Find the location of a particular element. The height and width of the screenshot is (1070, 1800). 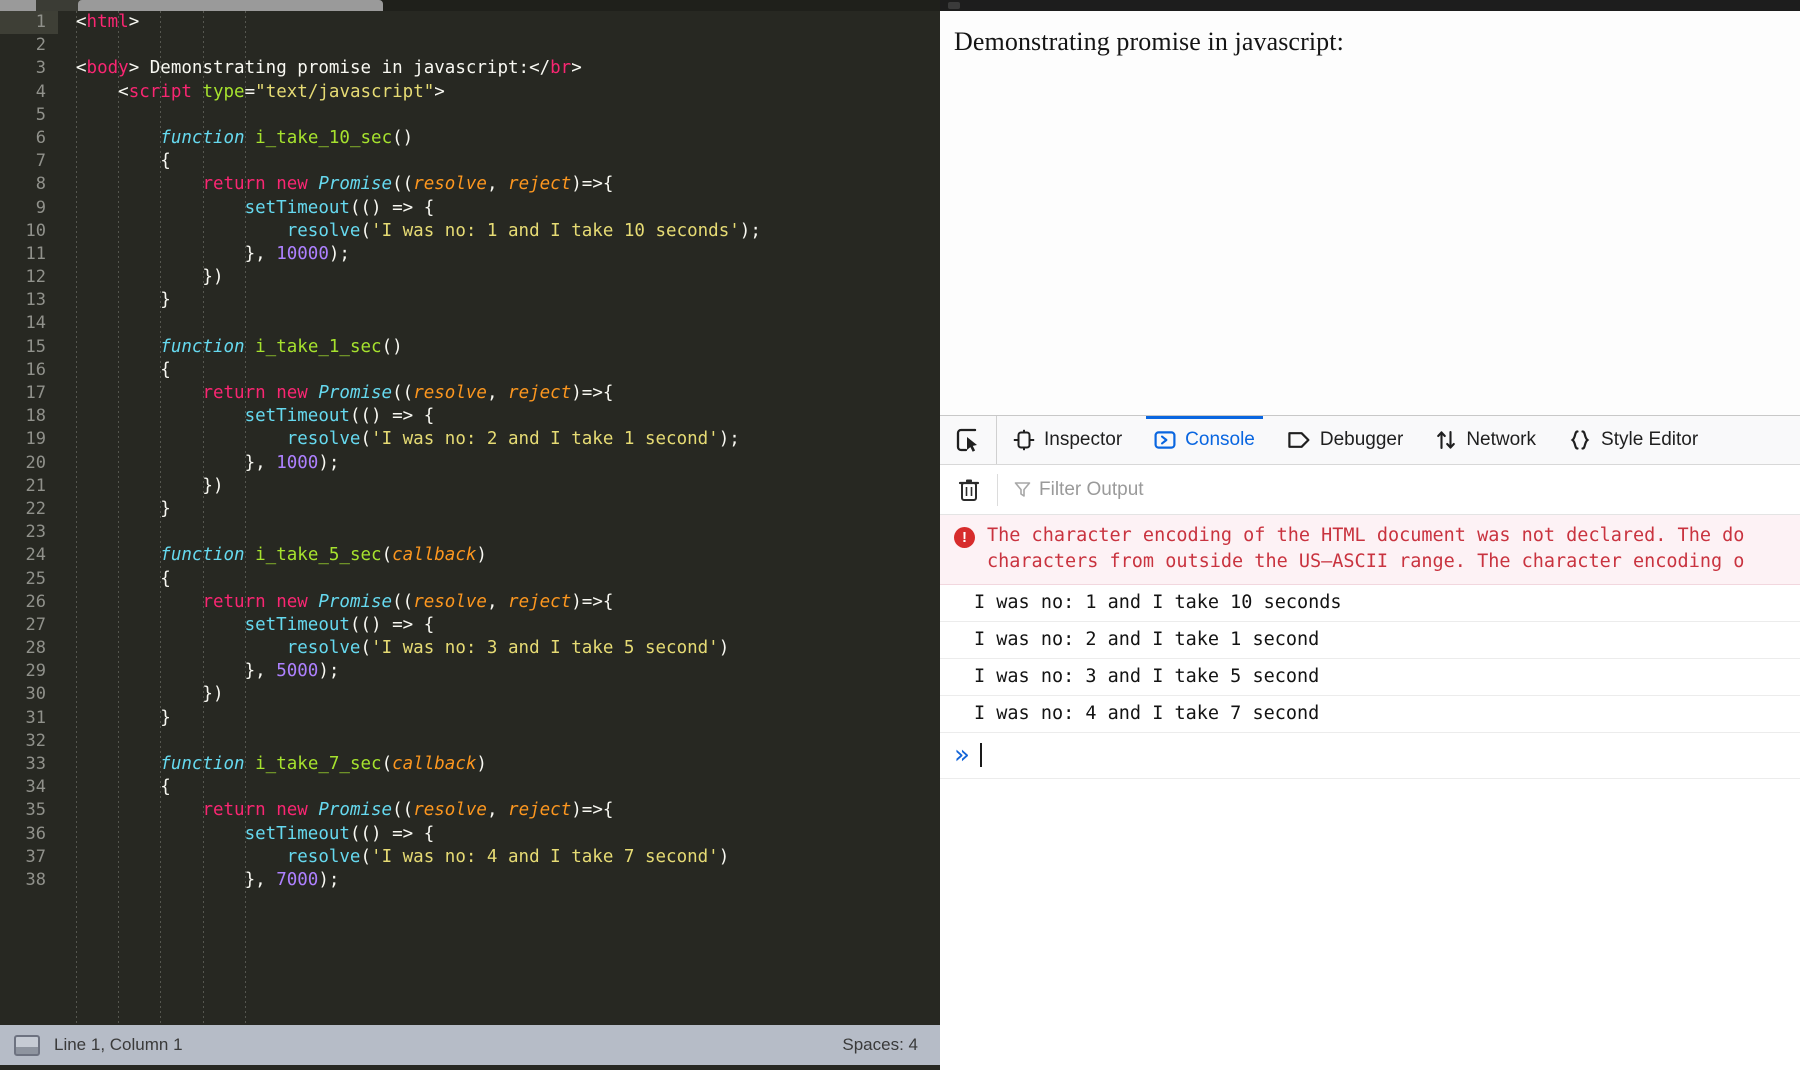

browser-tab-stub is located at coordinates (954, 5).